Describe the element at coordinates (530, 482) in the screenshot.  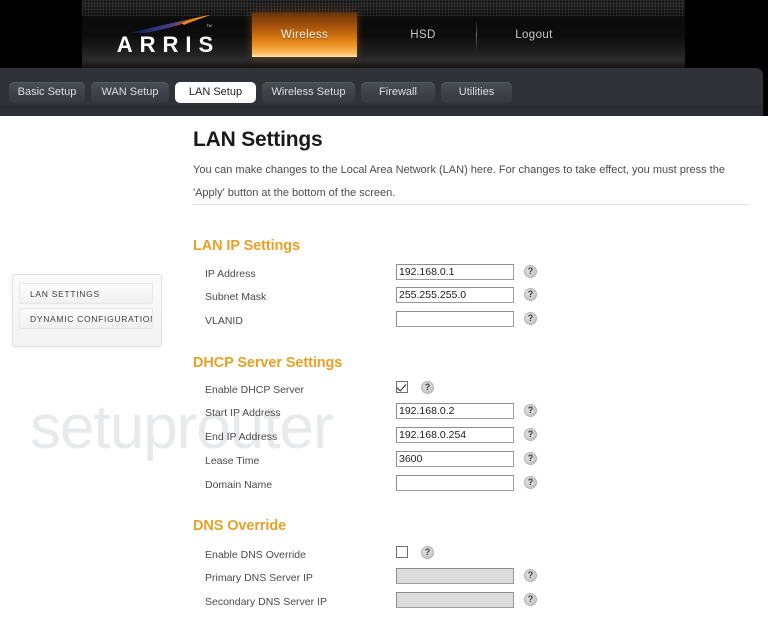
I see `help-icon-domain-name: ?` at that location.